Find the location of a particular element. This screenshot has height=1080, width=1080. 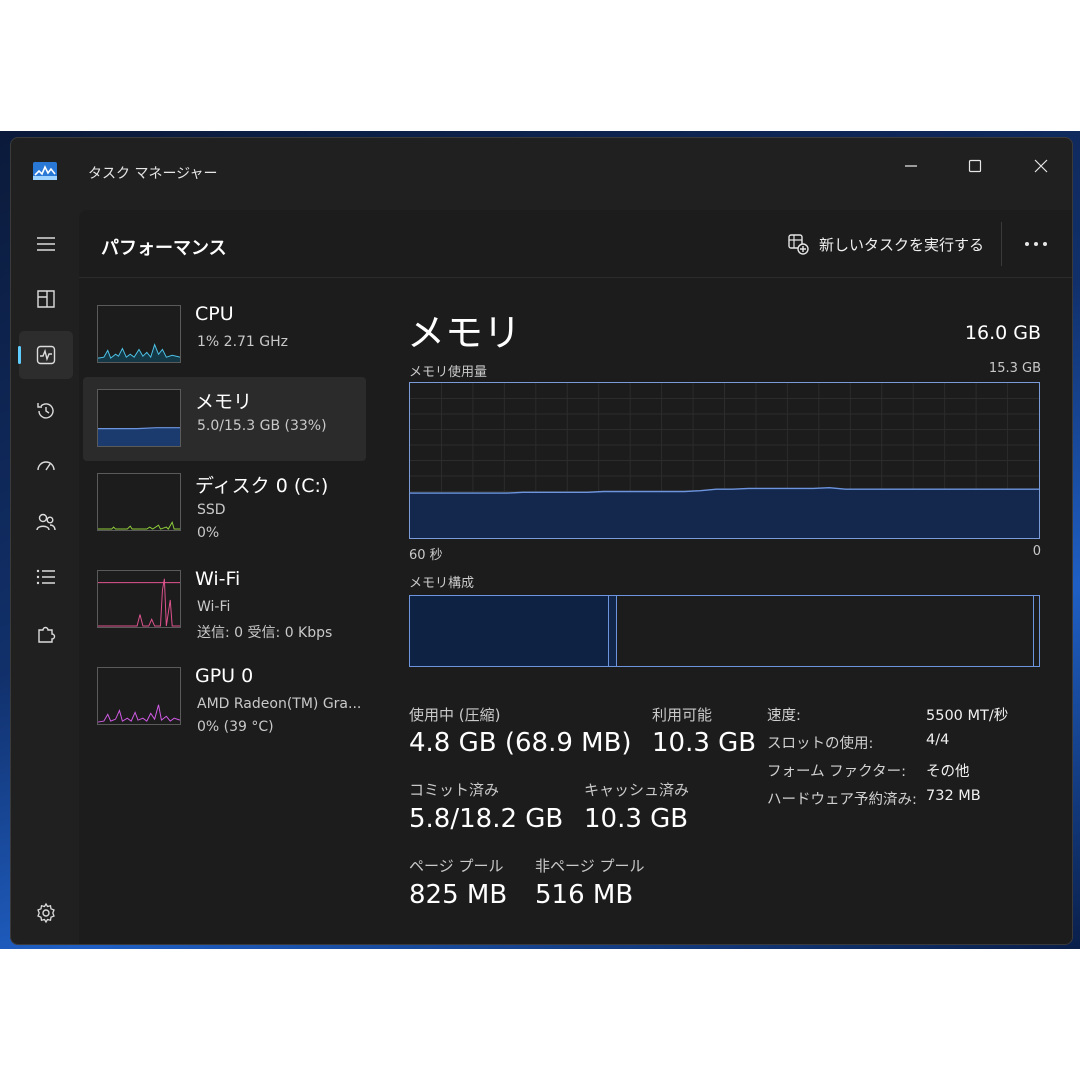

cpu-thumbnail-graph is located at coordinates (139, 334).